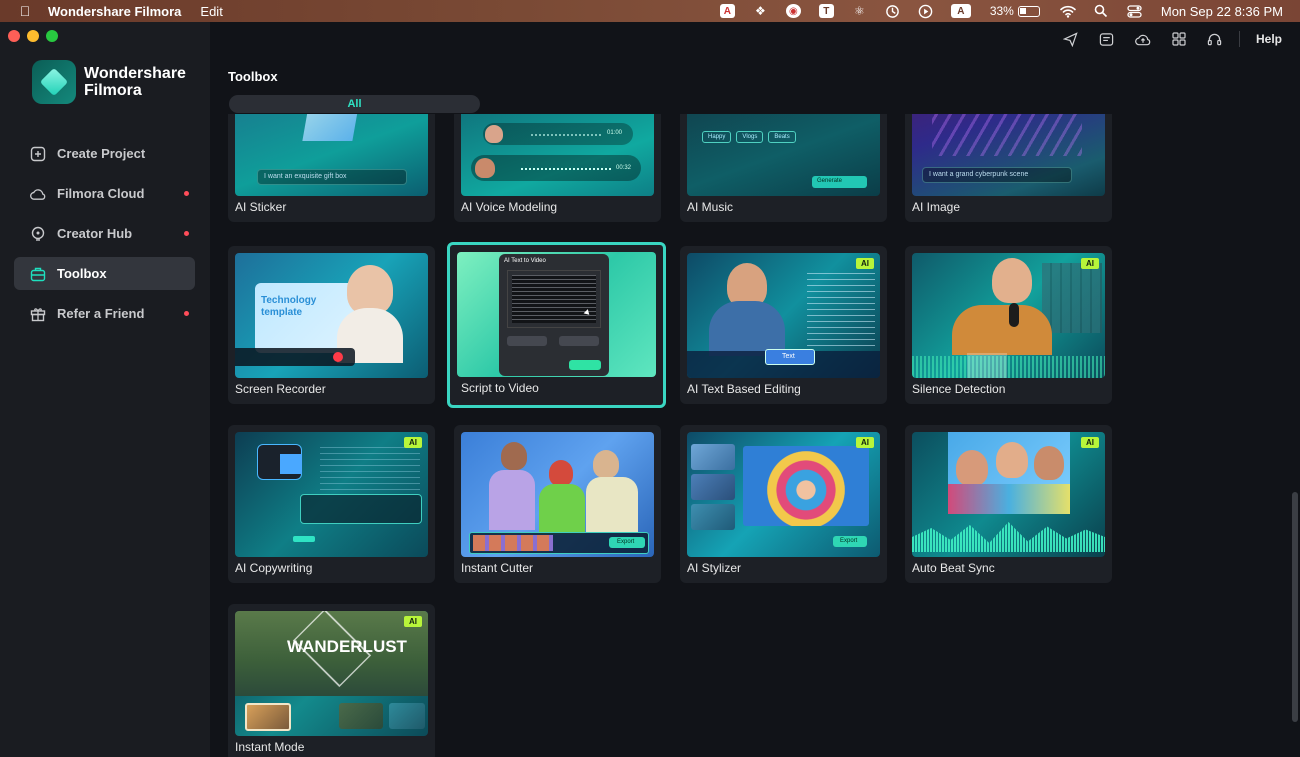 This screenshot has width=1300, height=757. I want to click on send-icon, so click(1071, 39).